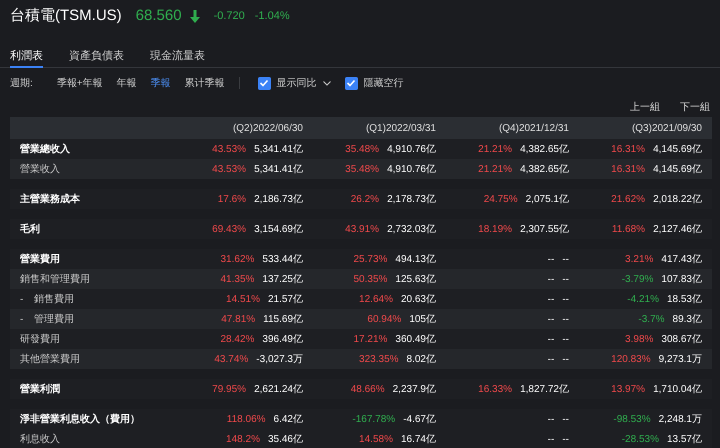 The height and width of the screenshot is (448, 720). What do you see at coordinates (695, 107) in the screenshot?
I see `pager-link: 下一組` at bounding box center [695, 107].